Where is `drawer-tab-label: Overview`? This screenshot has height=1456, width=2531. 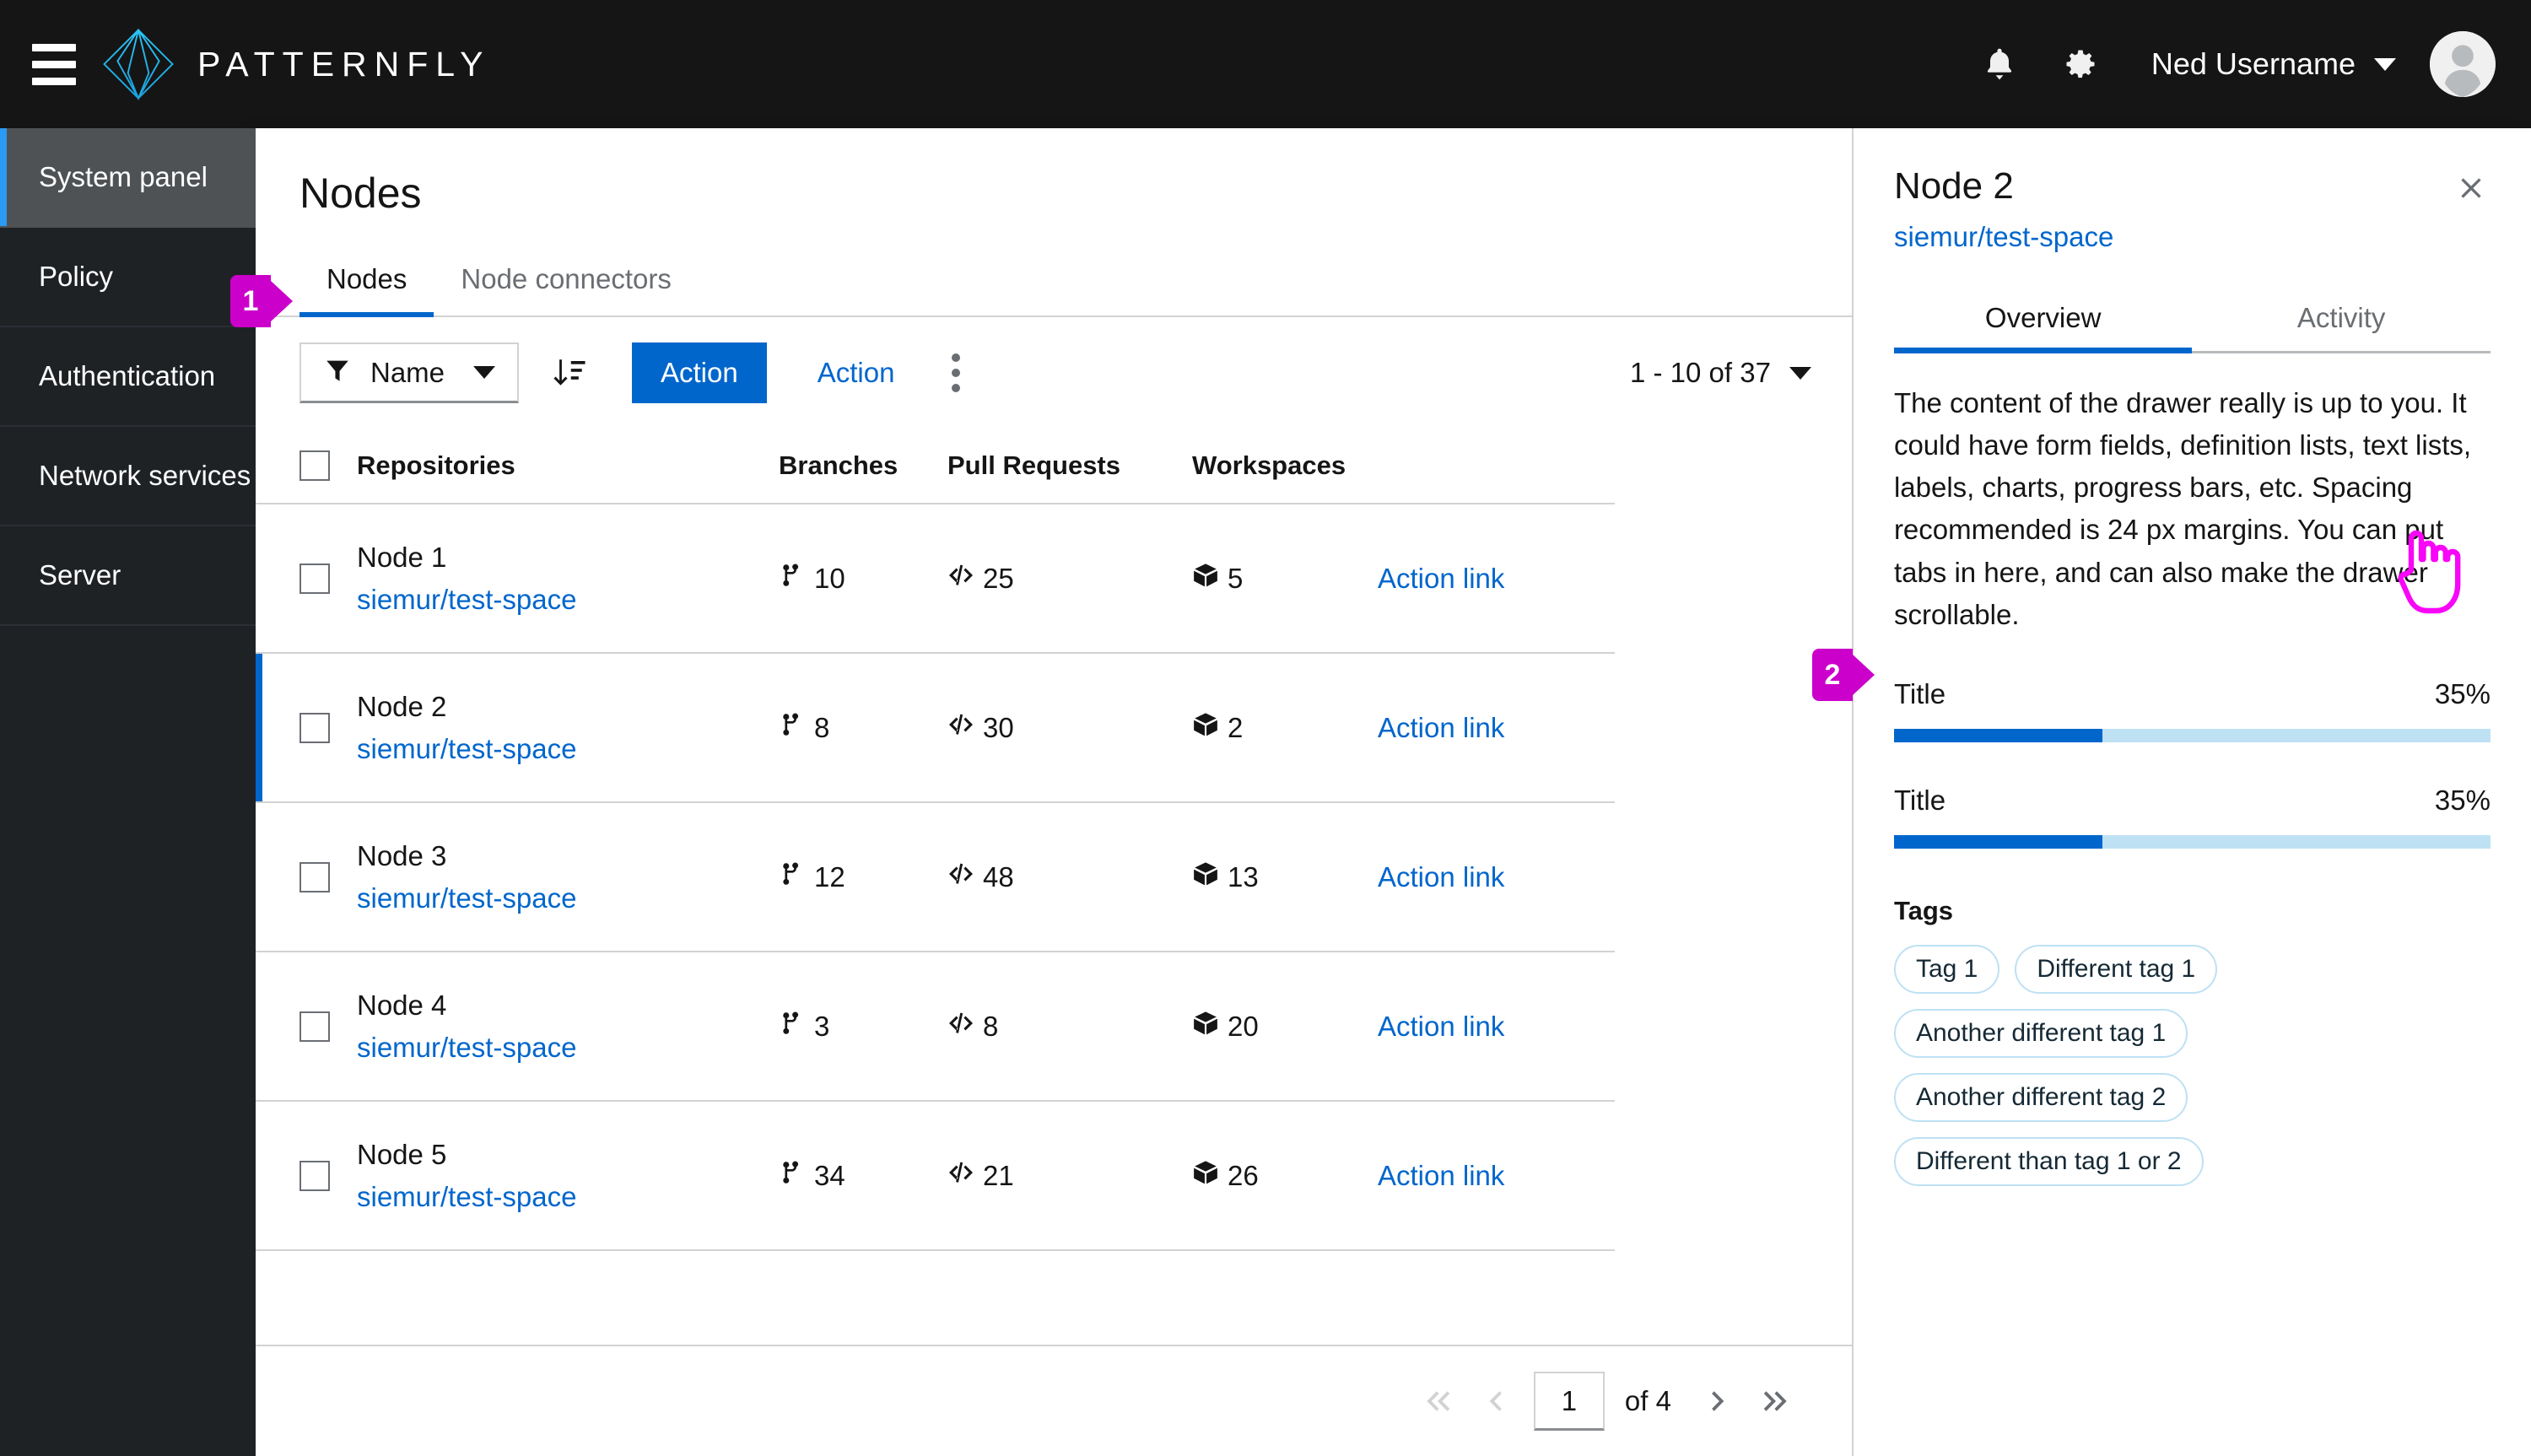
drawer-tab-label: Overview is located at coordinates (2043, 318).